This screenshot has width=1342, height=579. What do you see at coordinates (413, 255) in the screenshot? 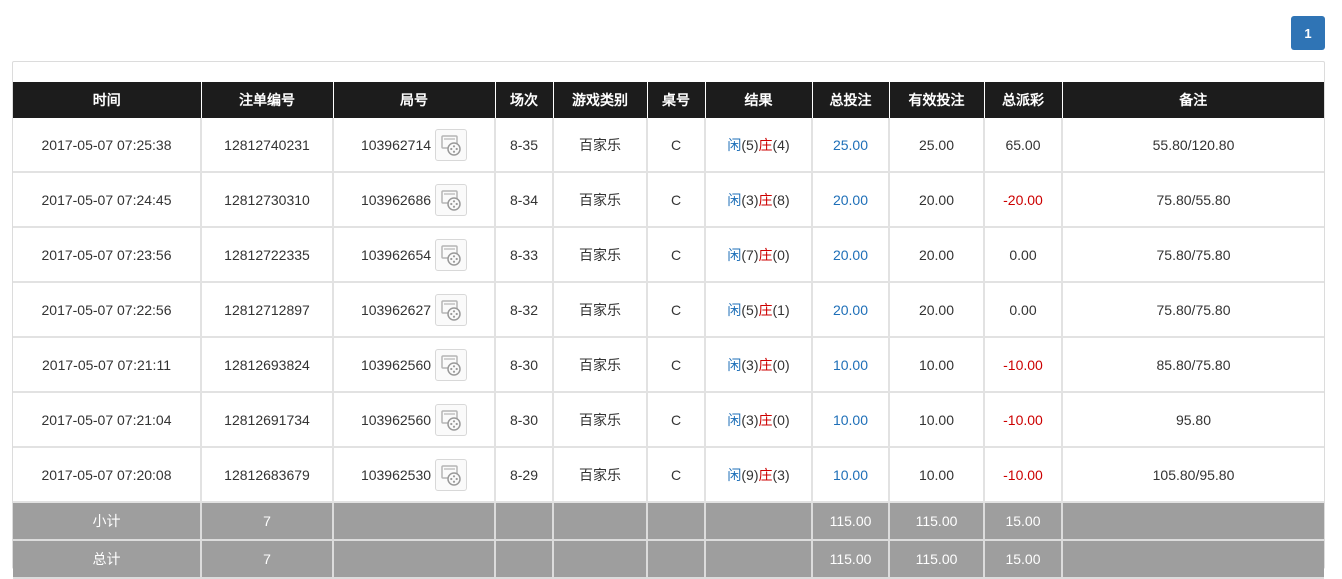
I see `cell-round-id: 103962654` at bounding box center [413, 255].